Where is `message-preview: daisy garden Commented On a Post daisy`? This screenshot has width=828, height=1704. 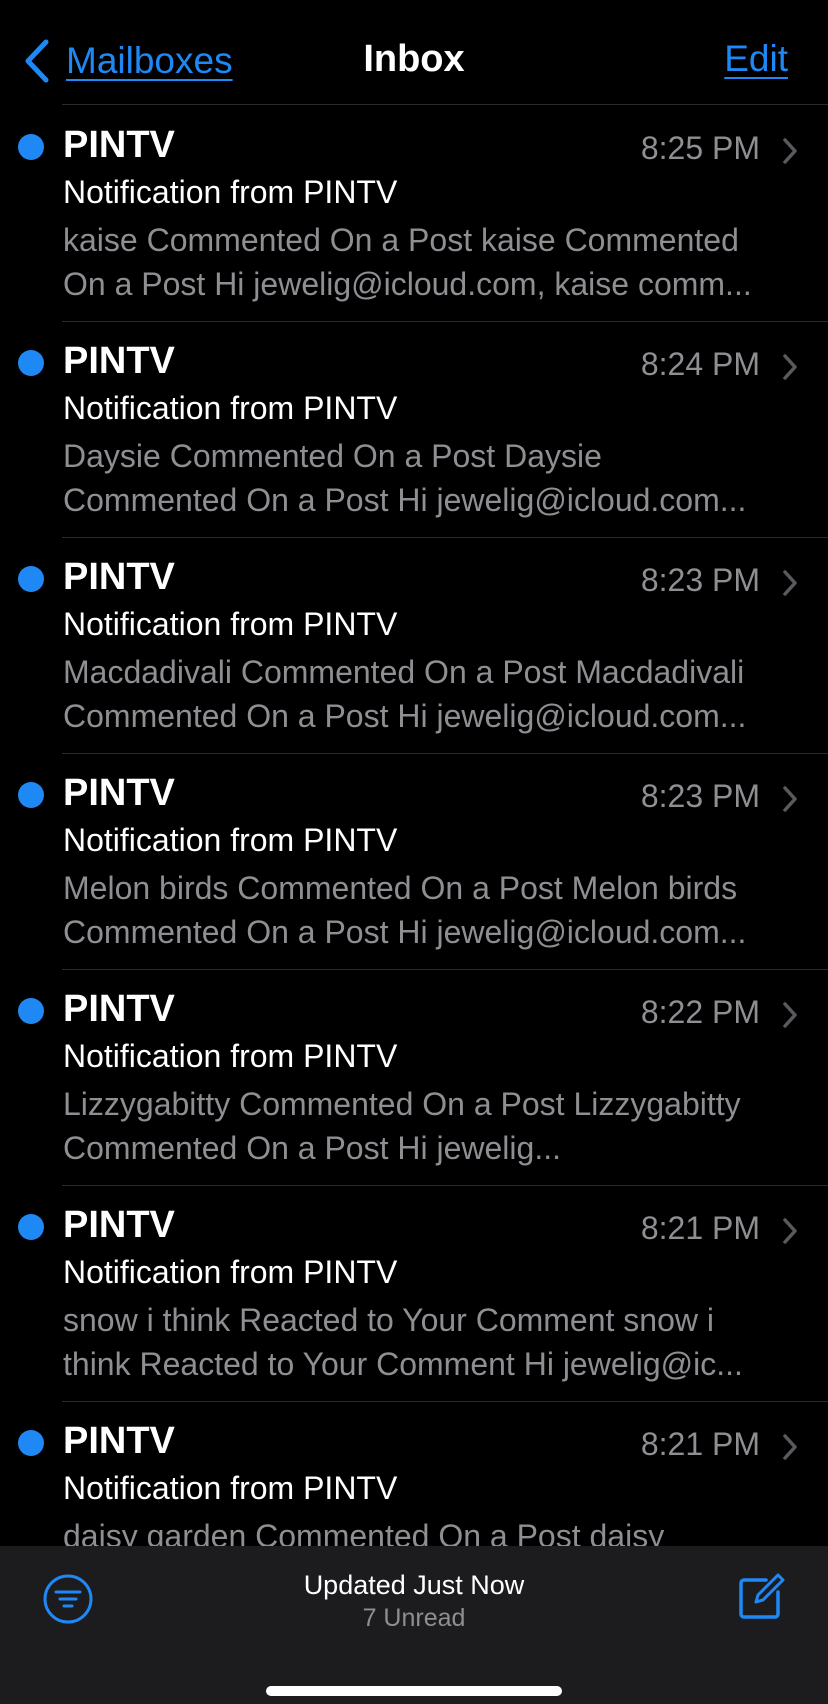
message-preview: daisy garden Commented On a Post daisy is located at coordinates (364, 1532).